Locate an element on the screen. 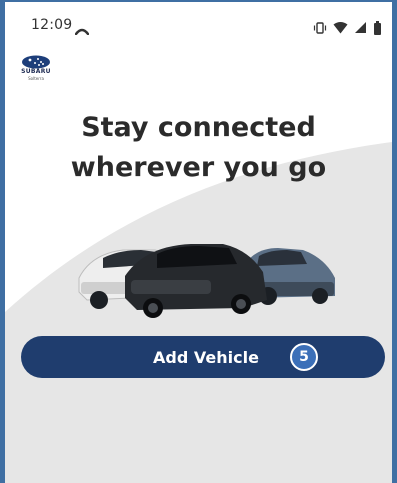  step-badge: 5 is located at coordinates (304, 357).